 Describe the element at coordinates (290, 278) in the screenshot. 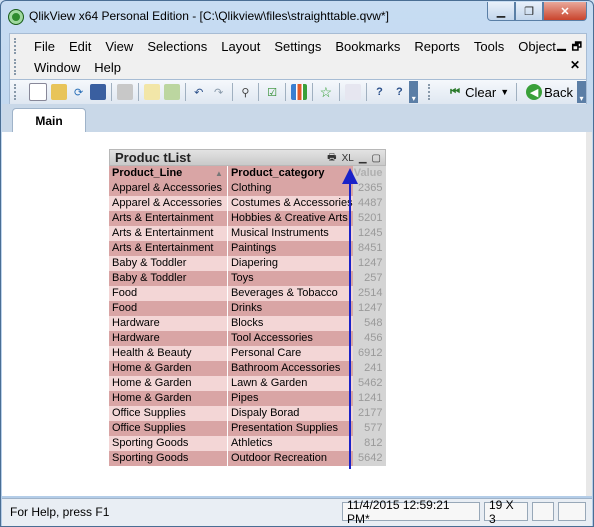

I see `cell-product-category: Toys` at that location.